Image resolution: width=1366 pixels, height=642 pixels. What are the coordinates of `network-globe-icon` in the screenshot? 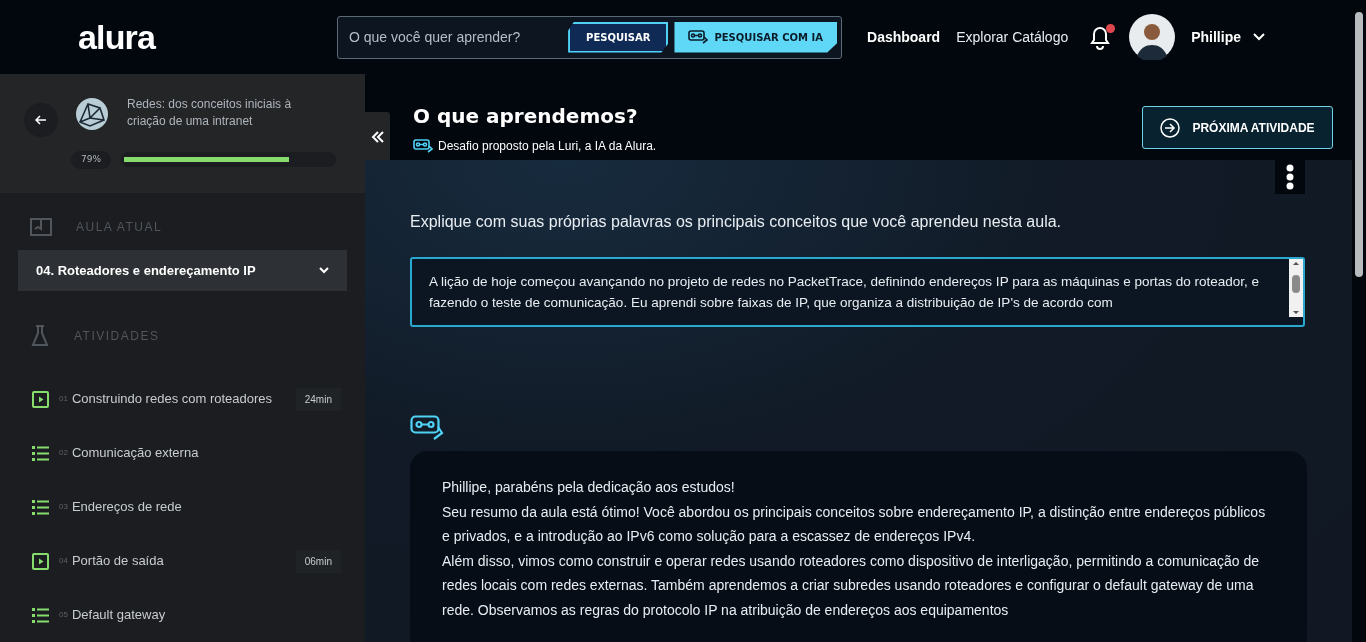 It's located at (92, 114).